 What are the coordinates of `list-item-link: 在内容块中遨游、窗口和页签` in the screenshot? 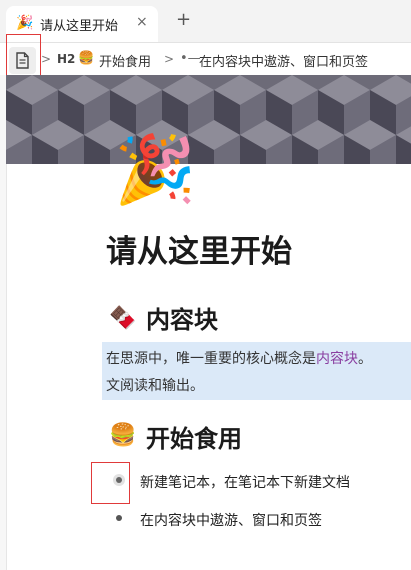 It's located at (231, 520).